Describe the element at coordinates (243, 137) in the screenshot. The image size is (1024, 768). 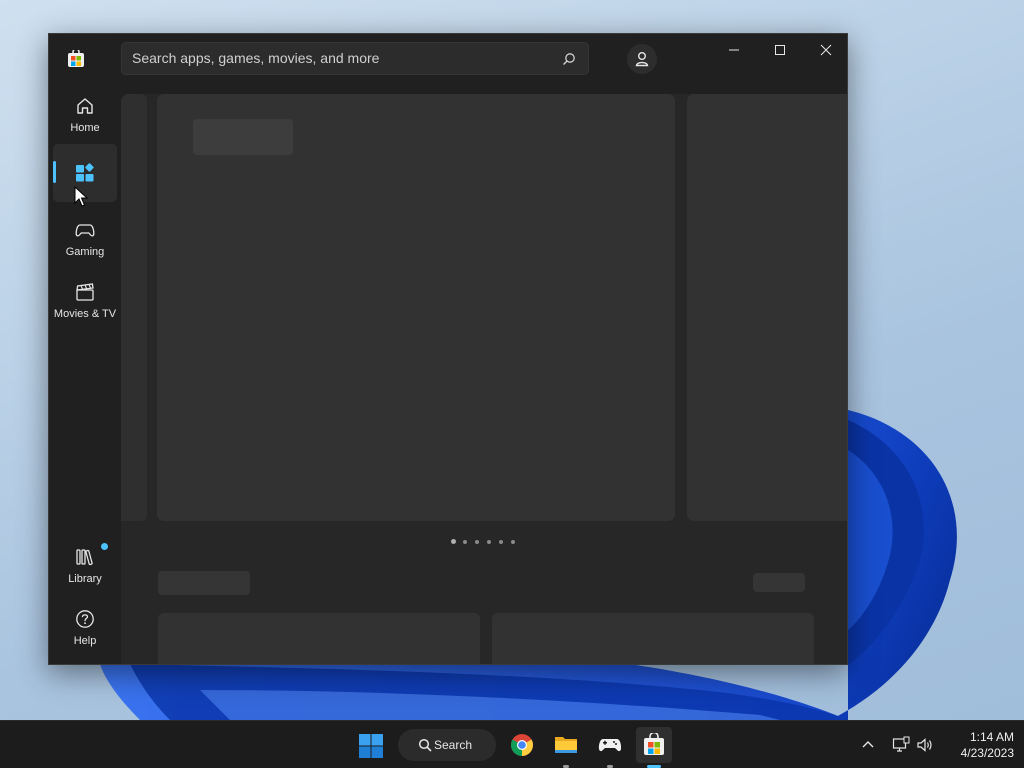
I see `hero-title-placeholder` at that location.